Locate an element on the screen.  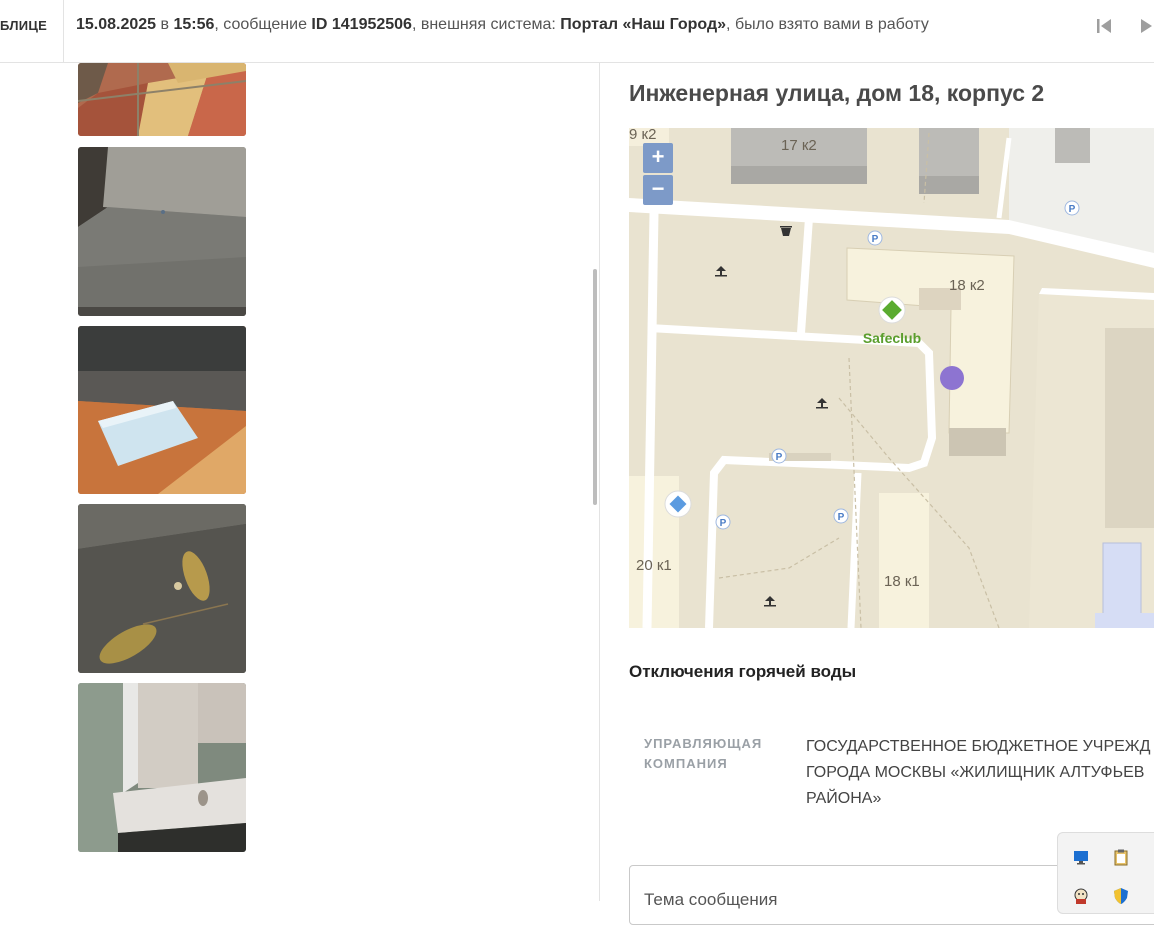
external-system-name: Портал «Наш Город» is located at coordinates (643, 24).